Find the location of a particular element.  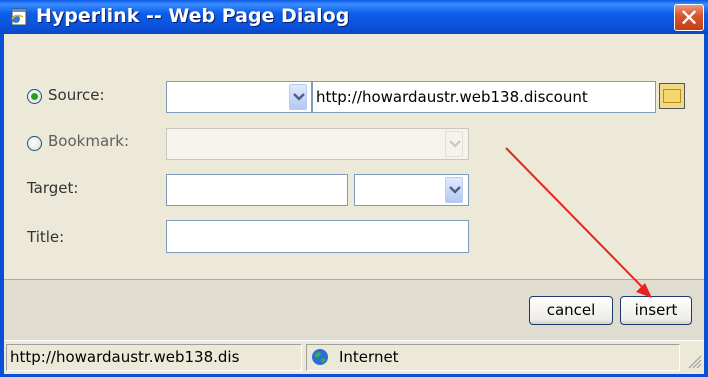

cancel-button: cancel is located at coordinates (571, 310).